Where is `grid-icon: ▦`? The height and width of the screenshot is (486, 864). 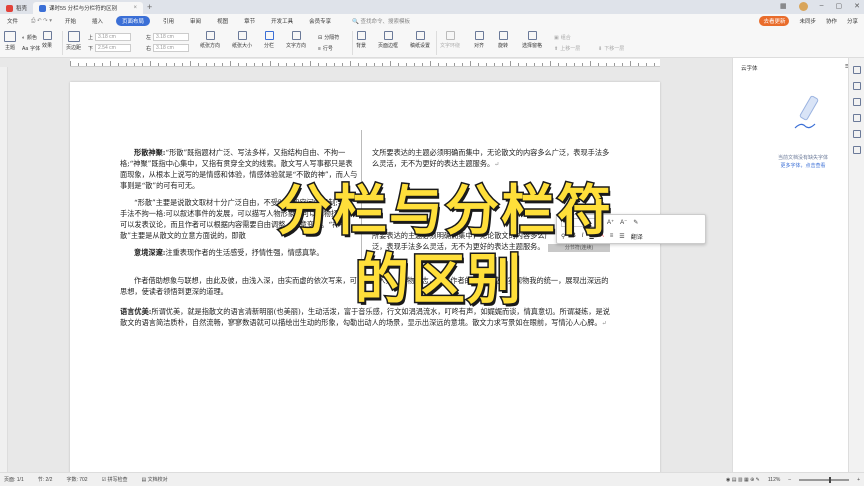 grid-icon: ▦ is located at coordinates (783, 6).